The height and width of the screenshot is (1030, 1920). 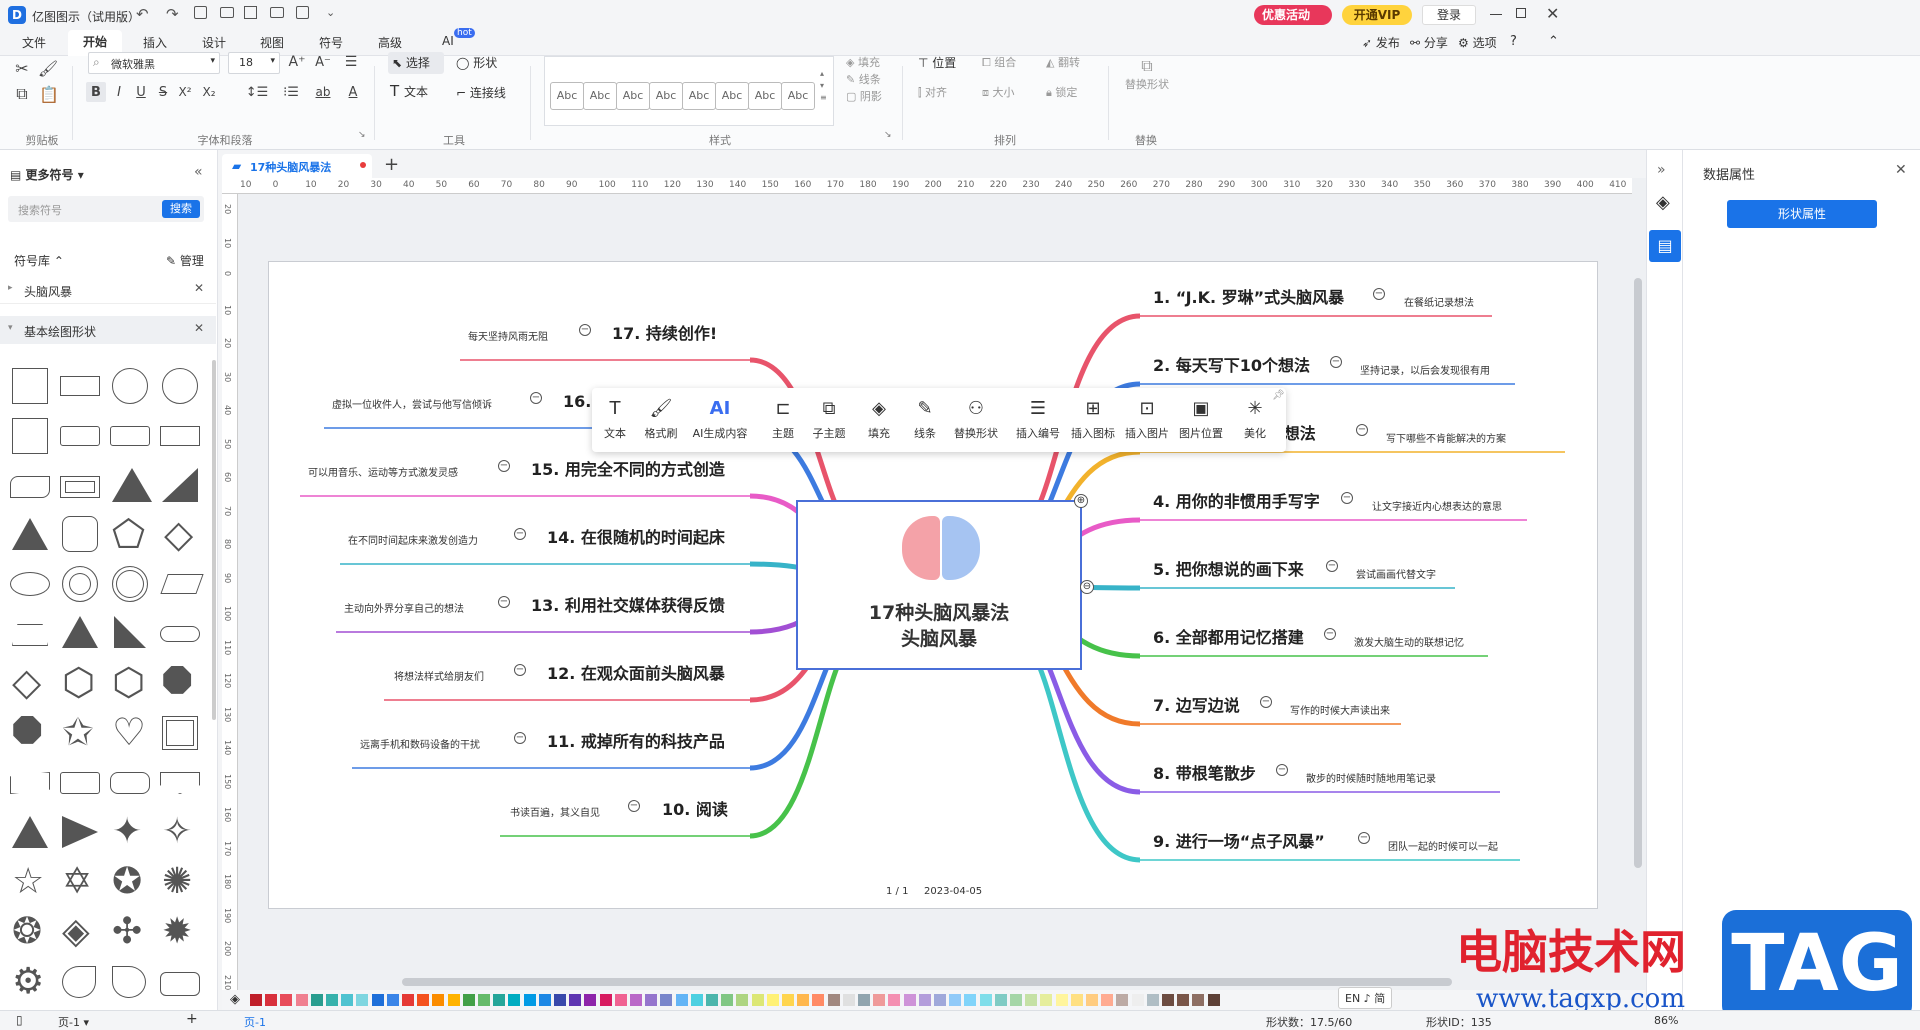 What do you see at coordinates (695, 808) in the screenshot?
I see `topic-10: 10. 阅读` at bounding box center [695, 808].